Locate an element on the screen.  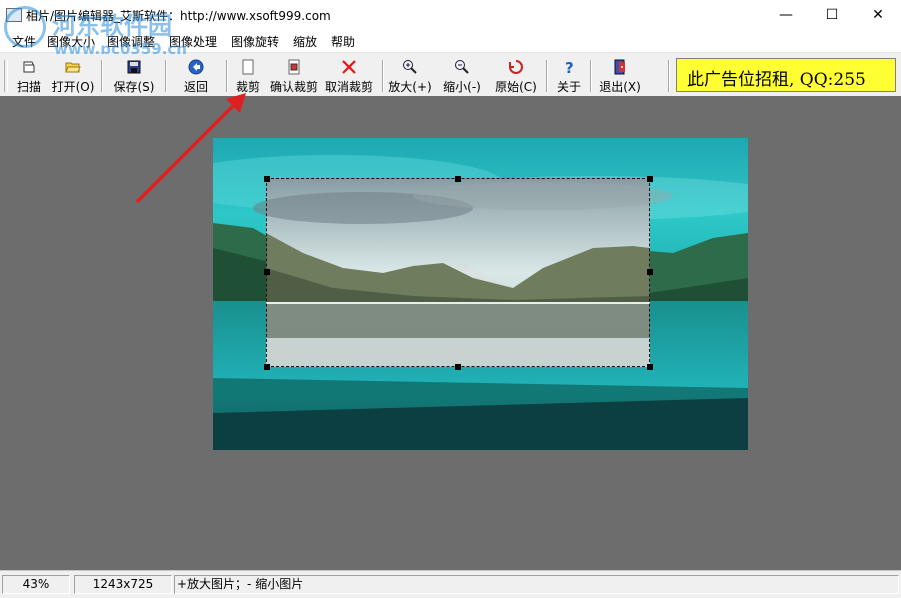
crop-handle-bottom is located at coordinates (458, 367).